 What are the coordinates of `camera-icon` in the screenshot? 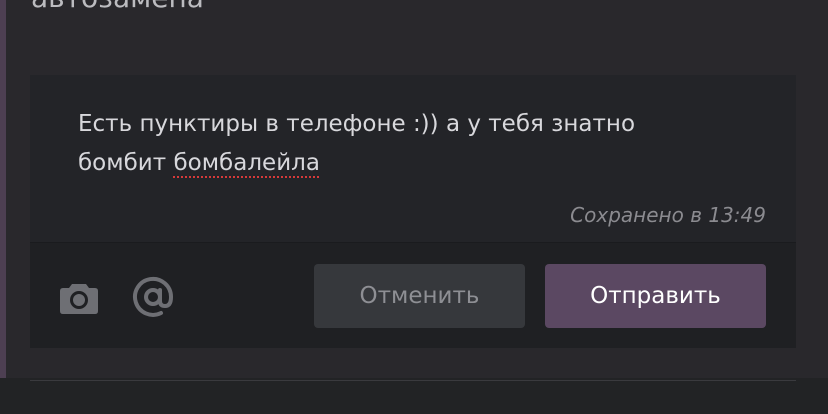 It's located at (79, 297).